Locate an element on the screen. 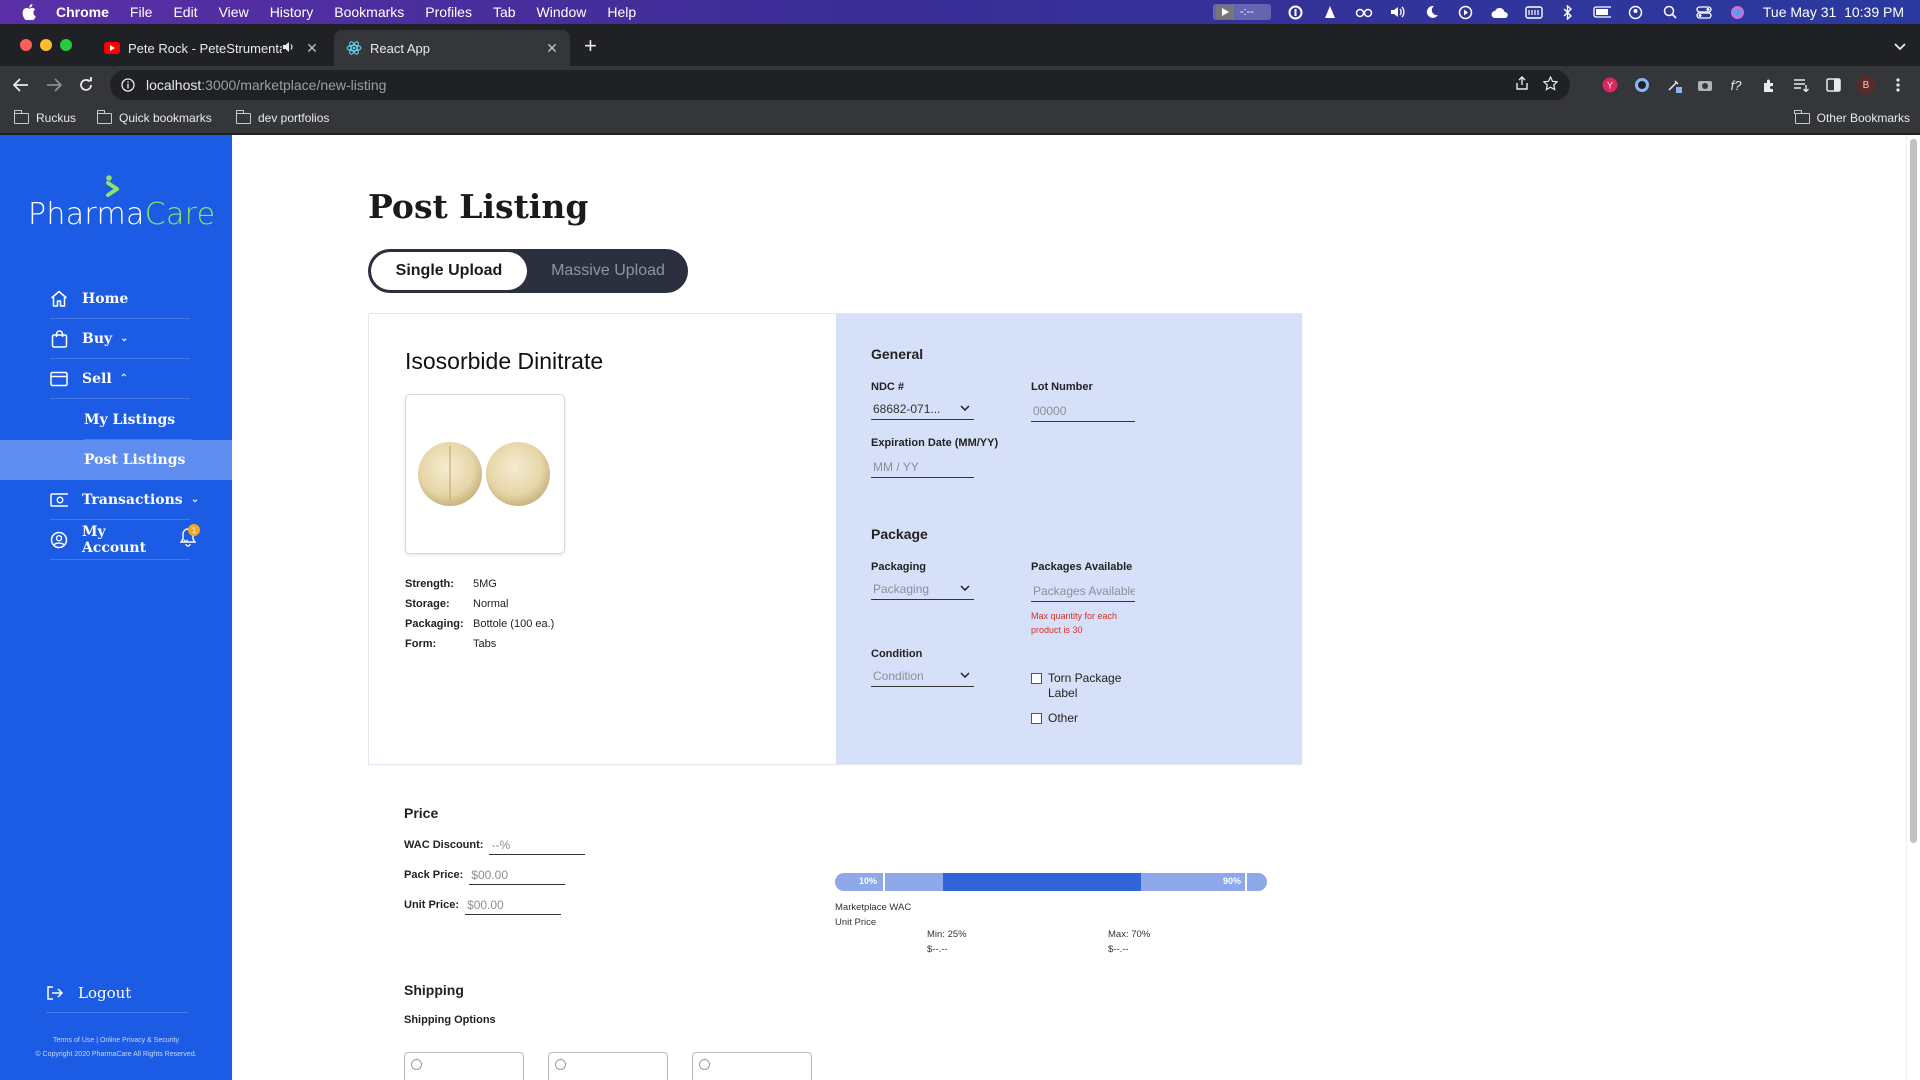 The height and width of the screenshot is (1080, 1920). control-center-icon is located at coordinates (1704, 12).